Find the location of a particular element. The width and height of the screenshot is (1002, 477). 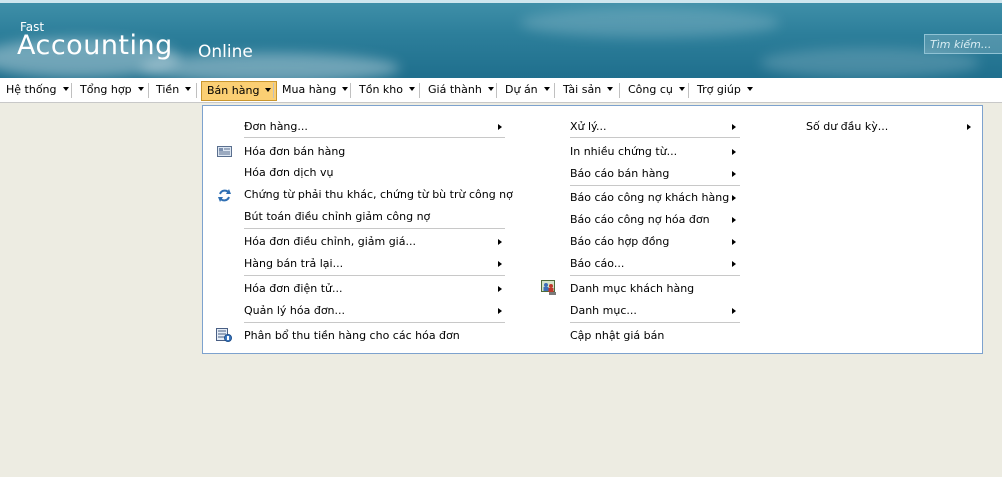

menu-cong-cu: Công cụ is located at coordinates (656, 90).